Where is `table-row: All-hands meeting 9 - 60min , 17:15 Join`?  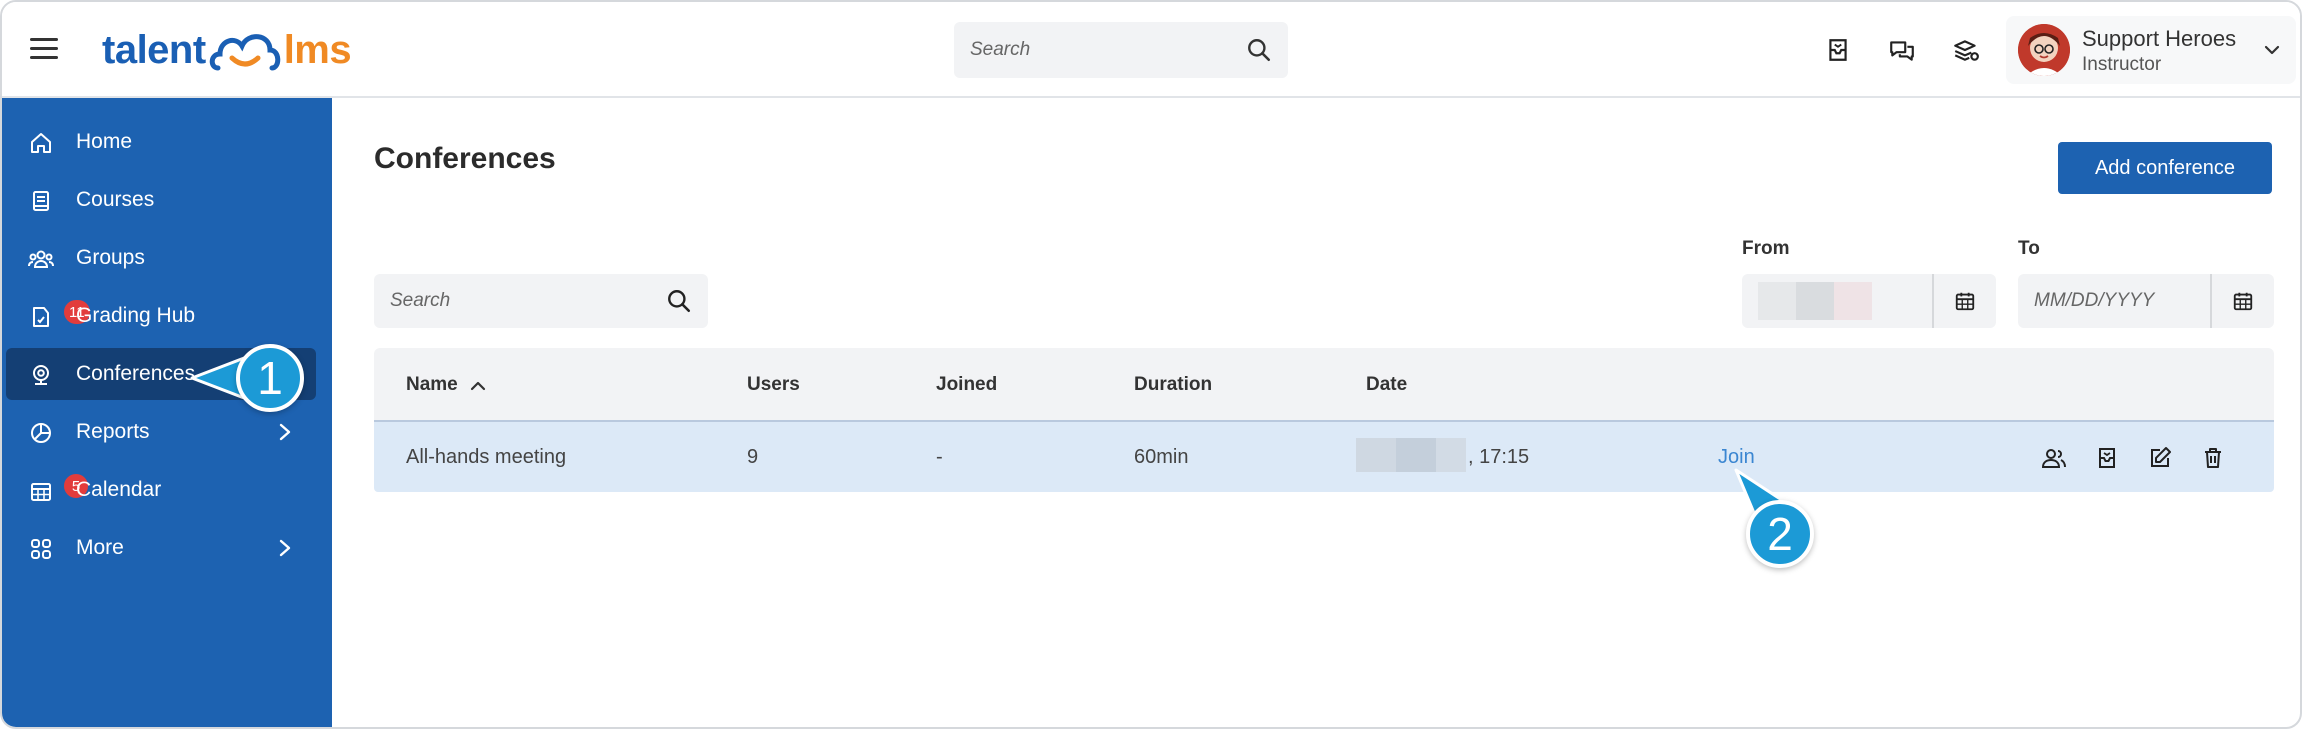
table-row: All-hands meeting 9 - 60min , 17:15 Join is located at coordinates (1324, 457).